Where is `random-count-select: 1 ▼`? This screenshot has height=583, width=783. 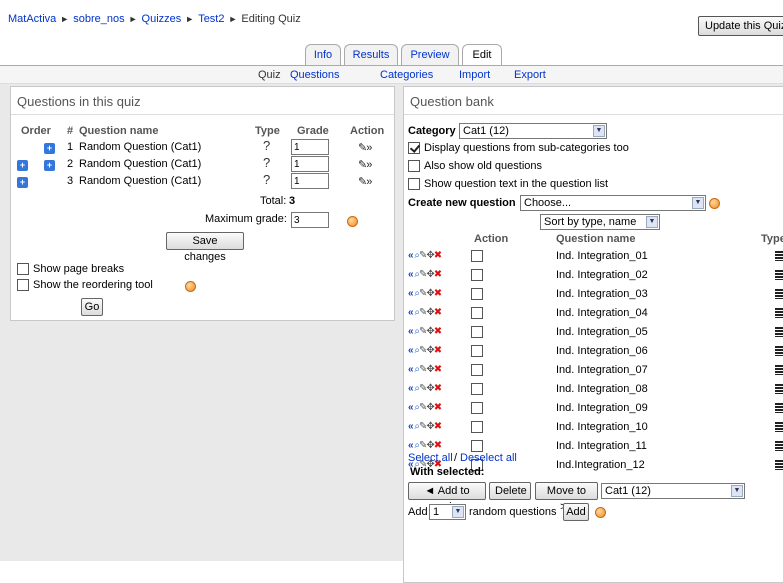 random-count-select: 1 ▼ is located at coordinates (447, 512).